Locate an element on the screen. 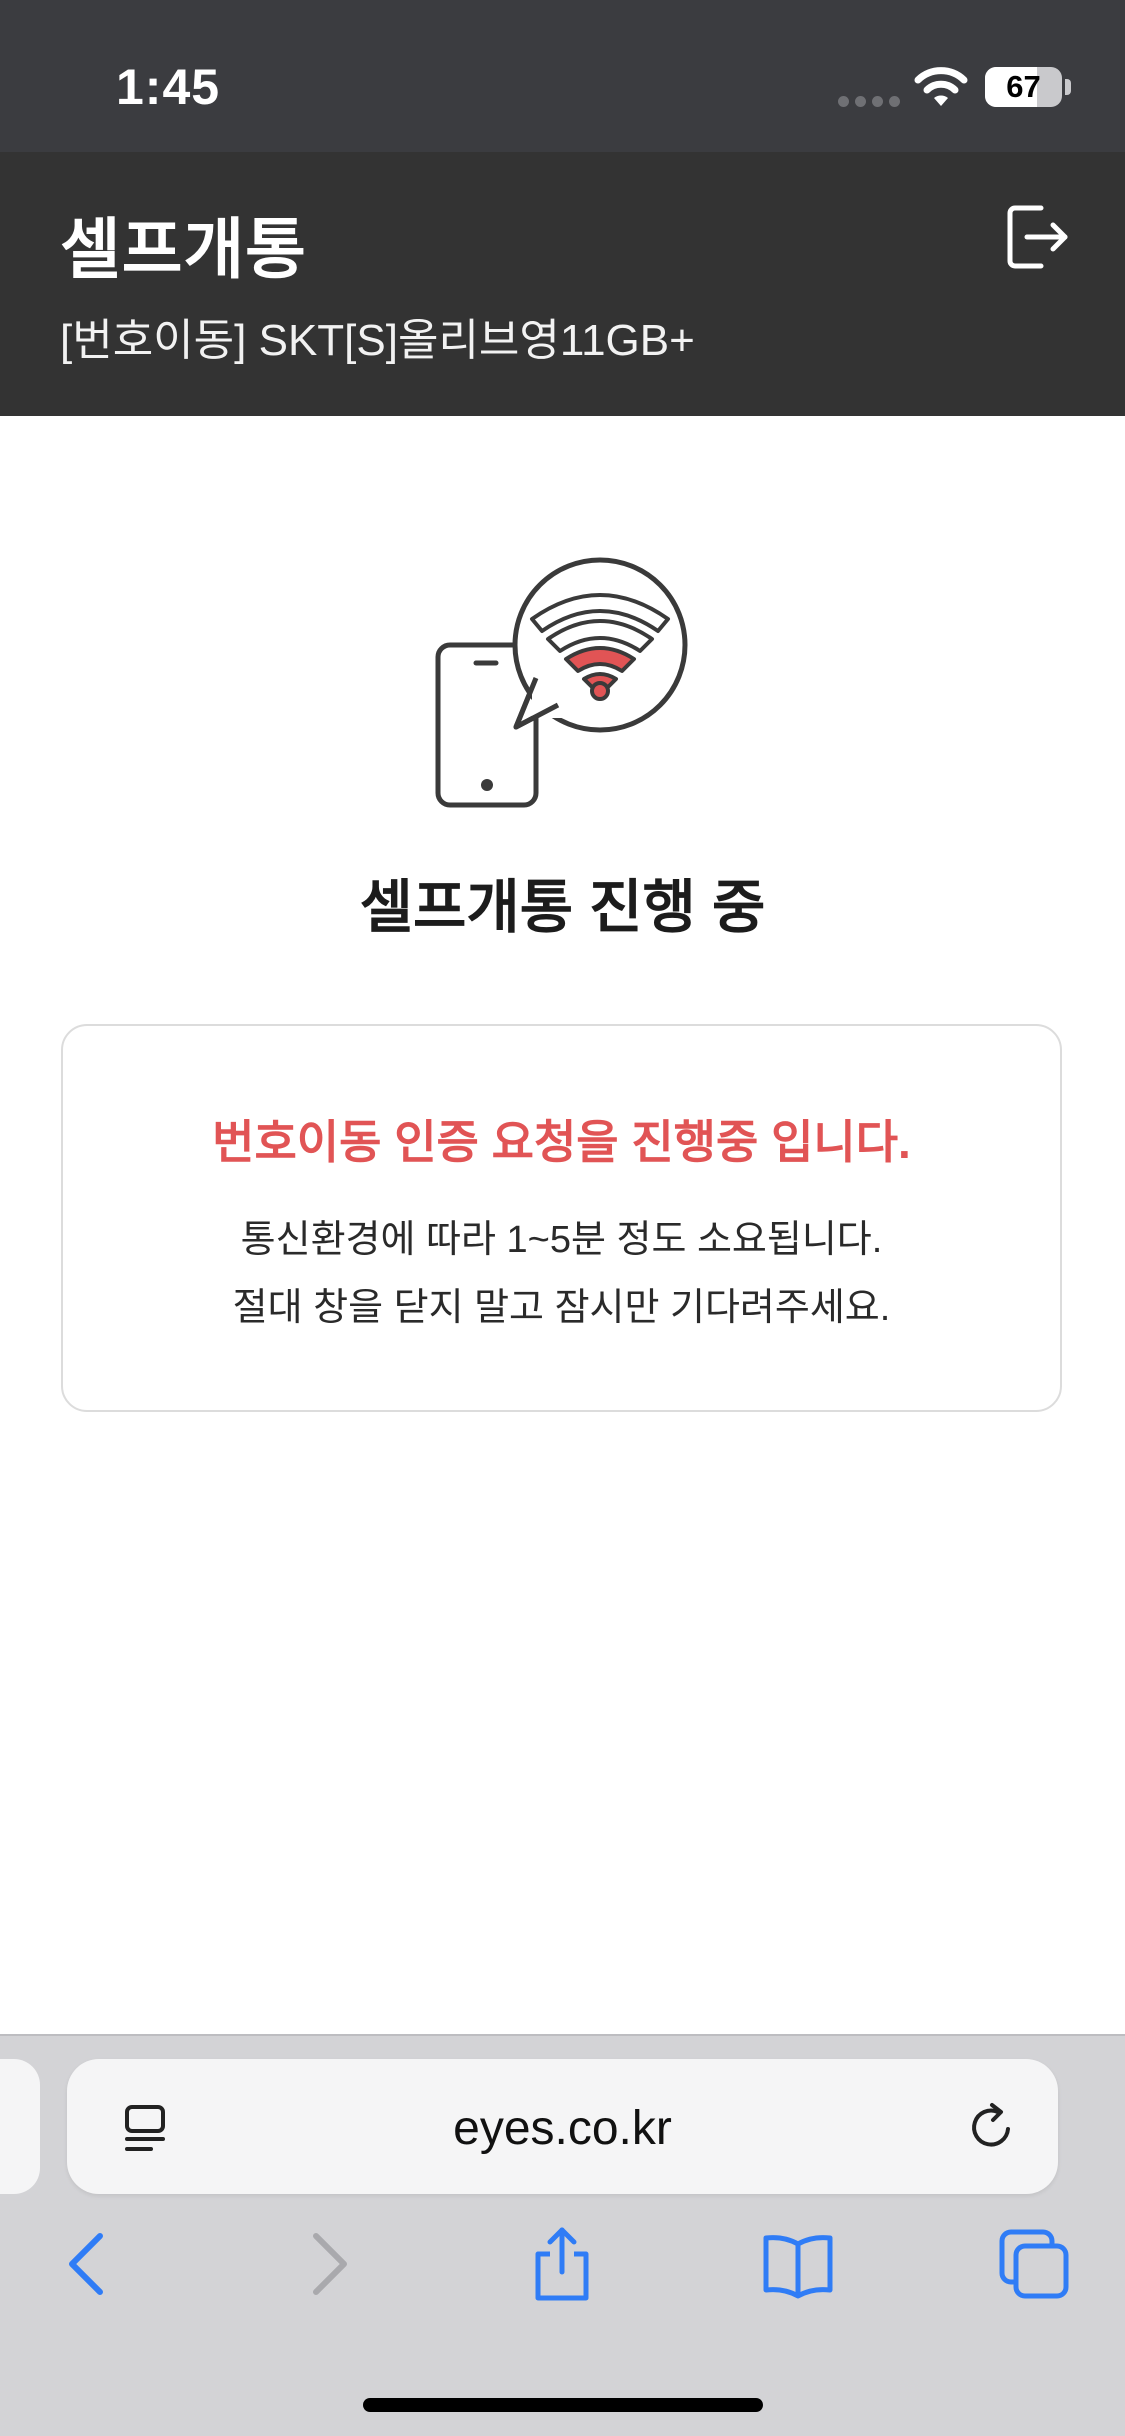 This screenshot has width=1125, height=2436. phone-wifi-icon is located at coordinates (561, 682).